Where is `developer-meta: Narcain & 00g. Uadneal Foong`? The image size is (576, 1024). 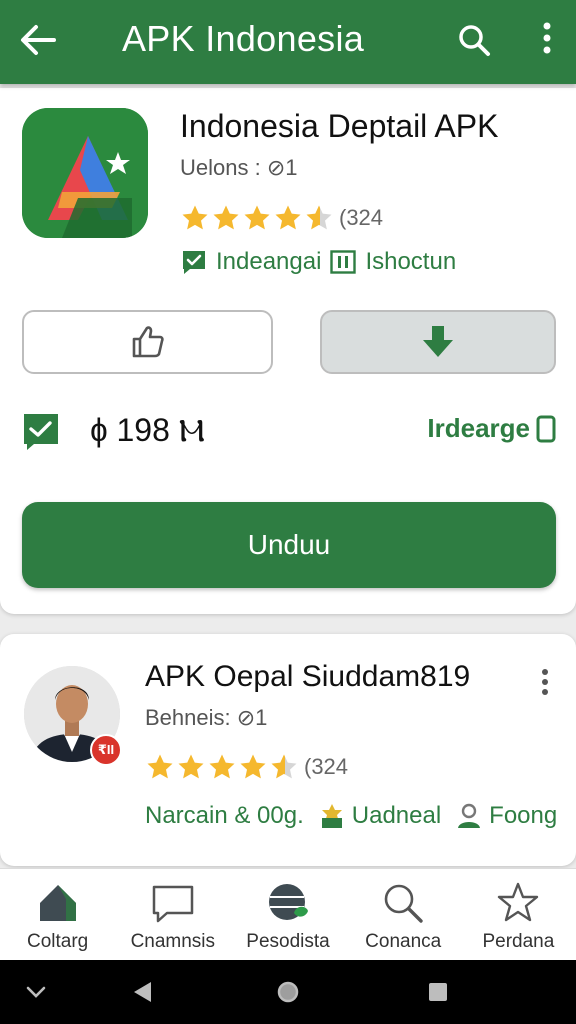
developer-meta: Narcain & 00g. Uadneal Foong is located at coordinates (351, 816).